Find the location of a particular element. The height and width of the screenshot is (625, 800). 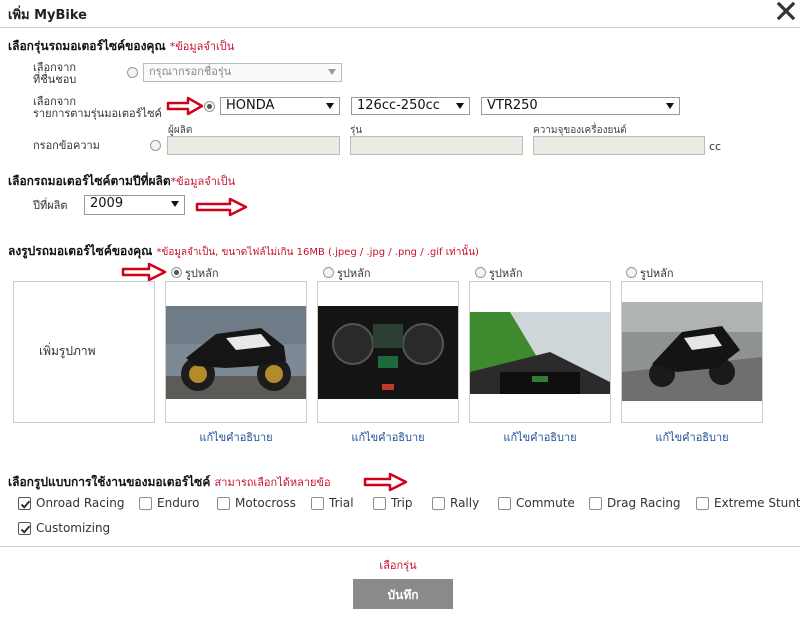

usage-option-label: Rally is located at coordinates (465, 503).